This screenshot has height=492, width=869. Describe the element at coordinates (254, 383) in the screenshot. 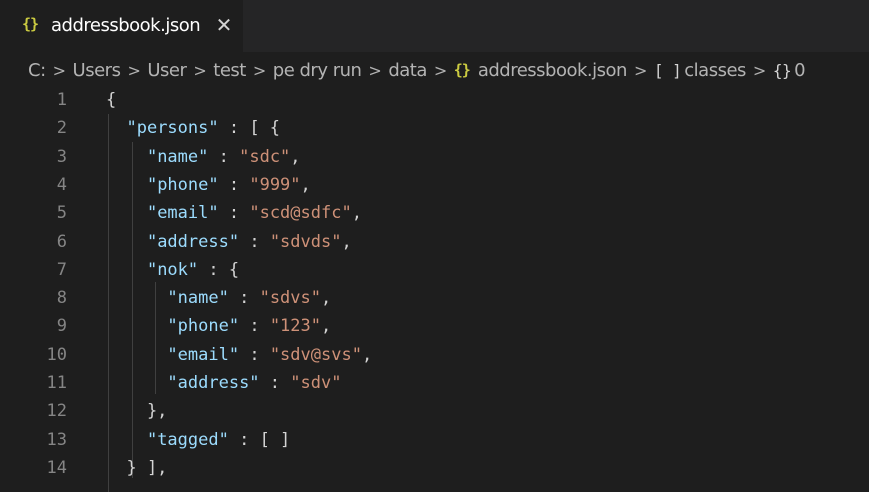

I see `code-text: "address" : "sdv"` at that location.